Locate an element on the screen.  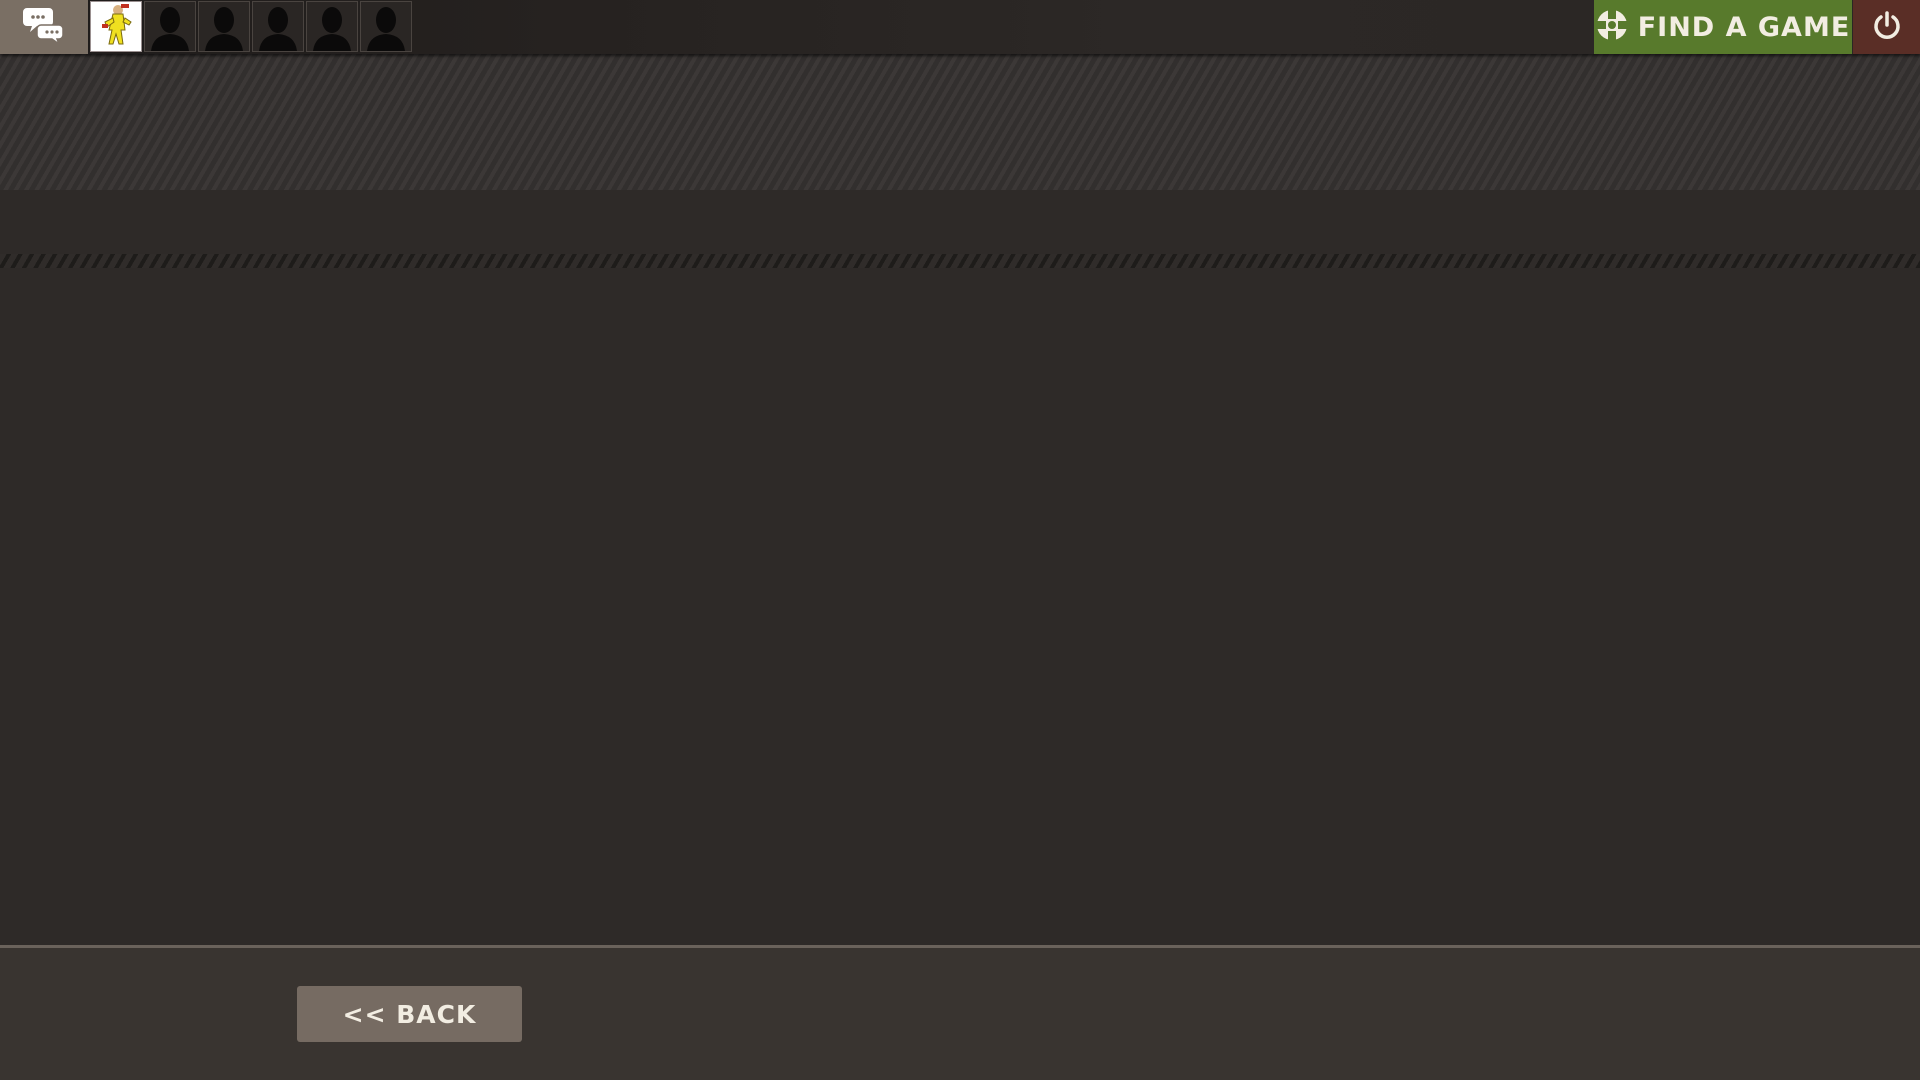
header-band is located at coordinates (960, 122).